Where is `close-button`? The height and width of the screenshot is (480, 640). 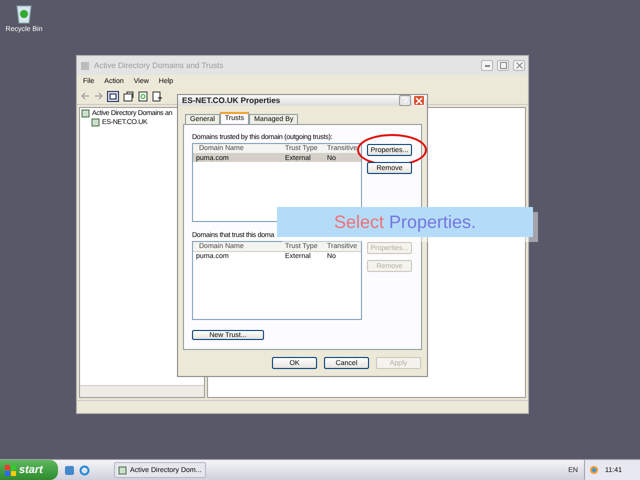
close-button is located at coordinates (519, 65).